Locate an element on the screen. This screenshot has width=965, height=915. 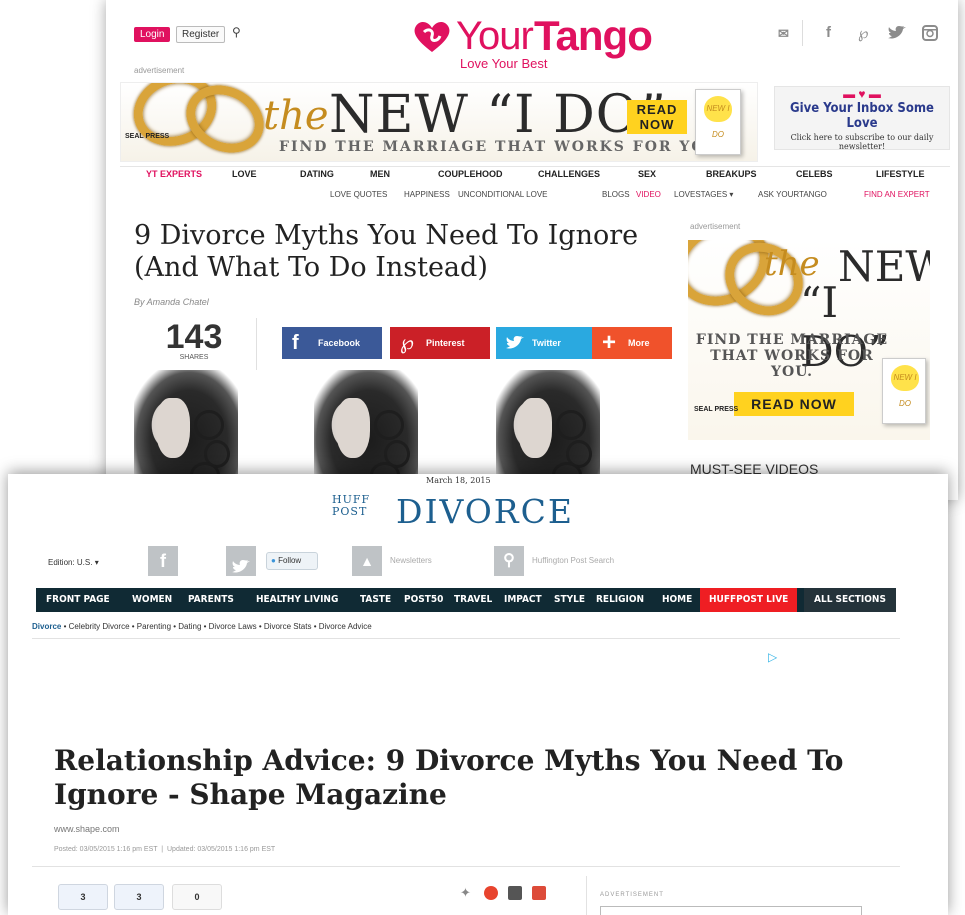
google-plus-icon is located at coordinates (539, 893).